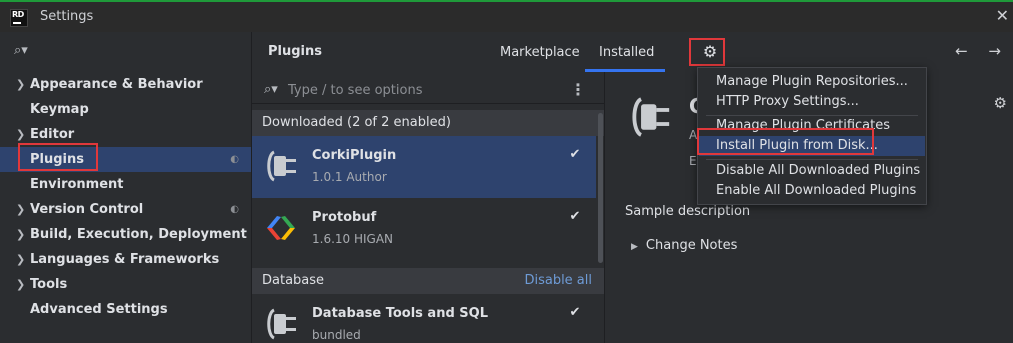  I want to click on plugin-detail-info: E, so click(693, 161).